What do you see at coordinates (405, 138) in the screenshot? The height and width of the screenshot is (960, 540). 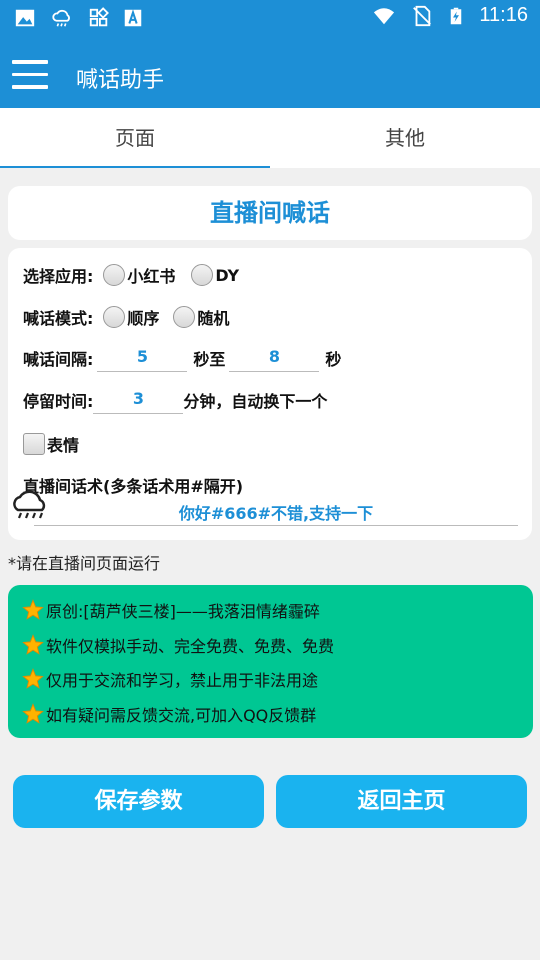 I see `tab-other: 其他` at bounding box center [405, 138].